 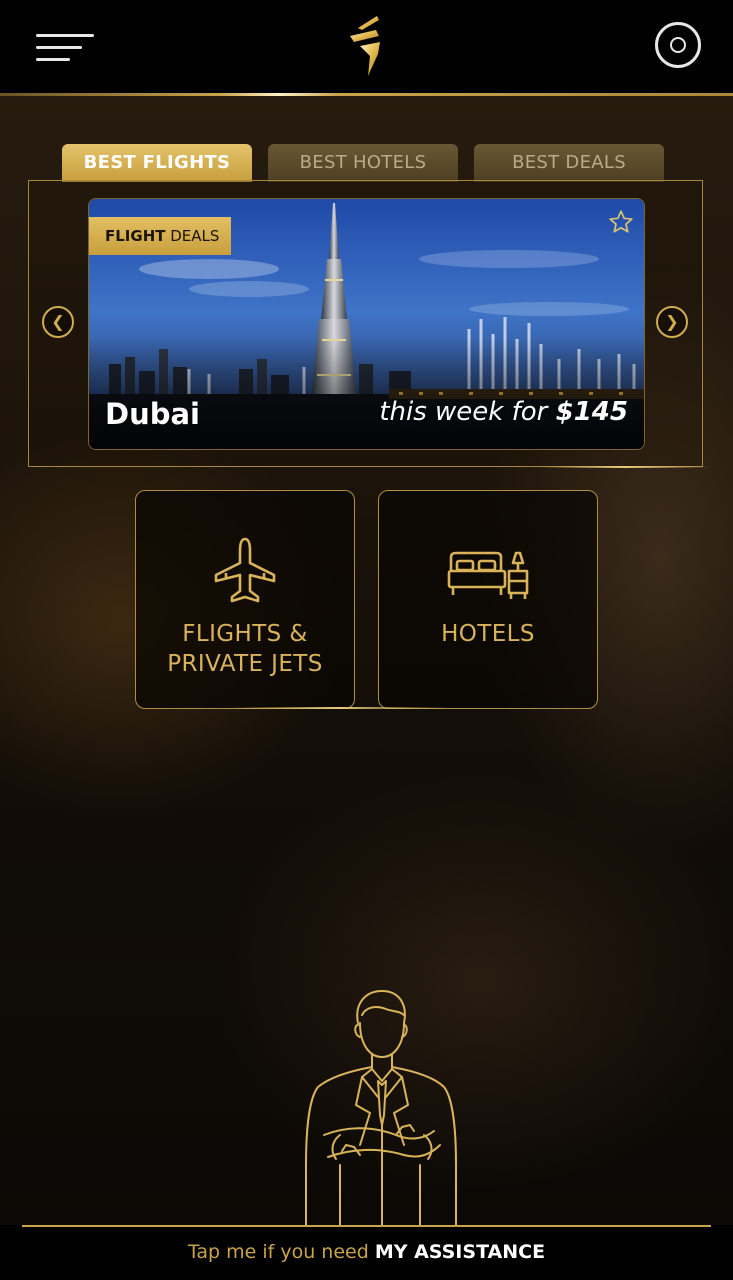 I want to click on star-outline-icon, so click(x=621, y=222).